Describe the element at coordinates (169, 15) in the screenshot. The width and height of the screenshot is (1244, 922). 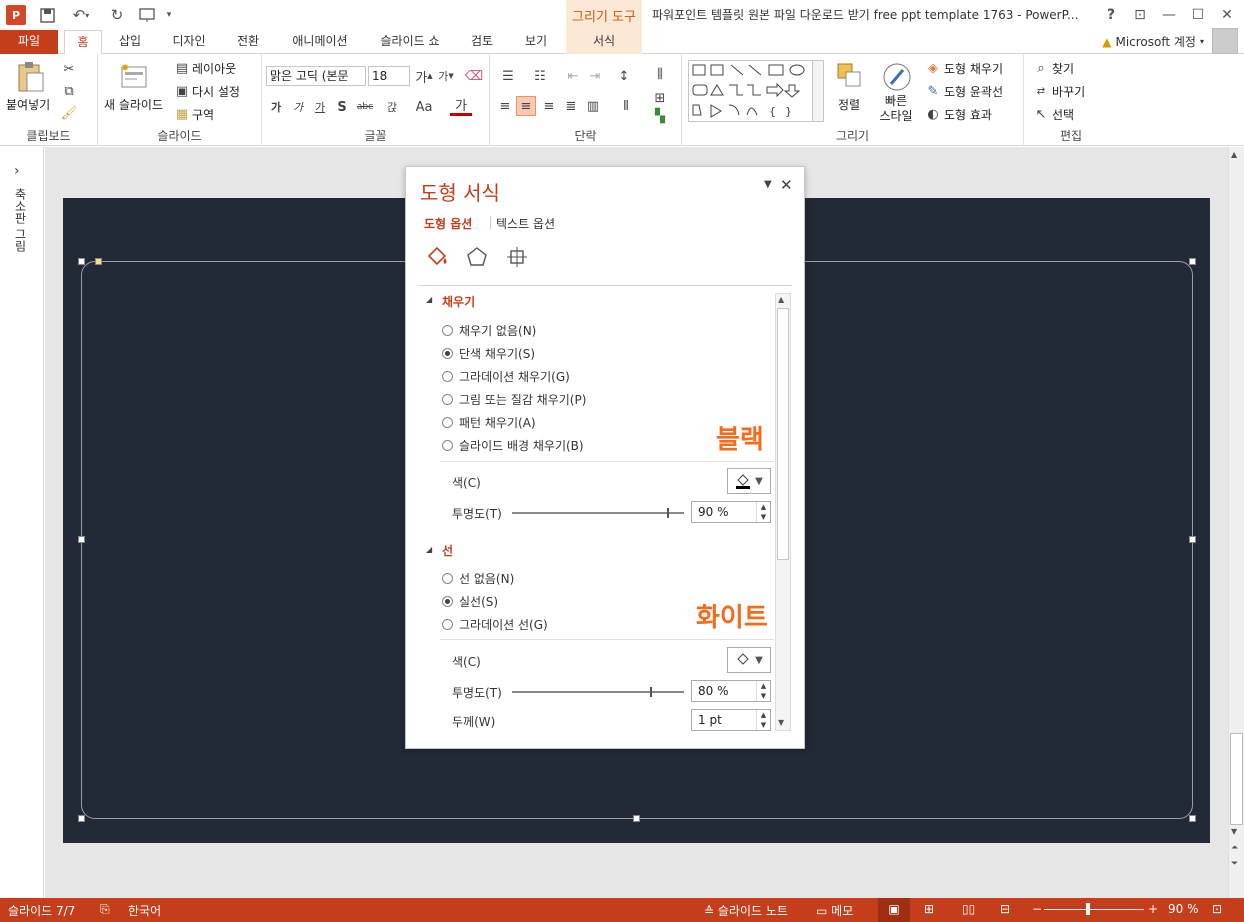
I see `customize-toolbar-icon: ▾` at that location.